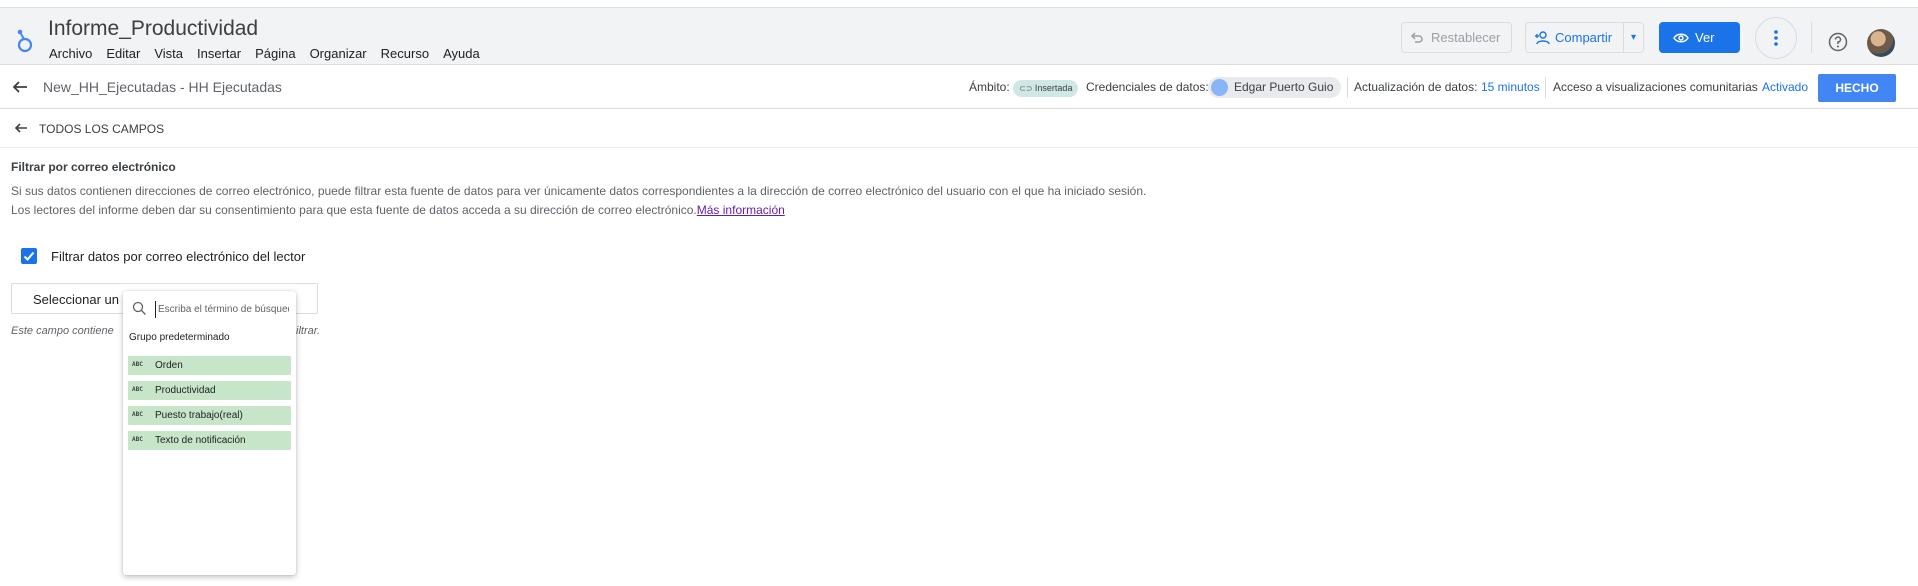 This screenshot has width=1918, height=586. I want to click on group-label: Grupo predeterminado, so click(179, 337).